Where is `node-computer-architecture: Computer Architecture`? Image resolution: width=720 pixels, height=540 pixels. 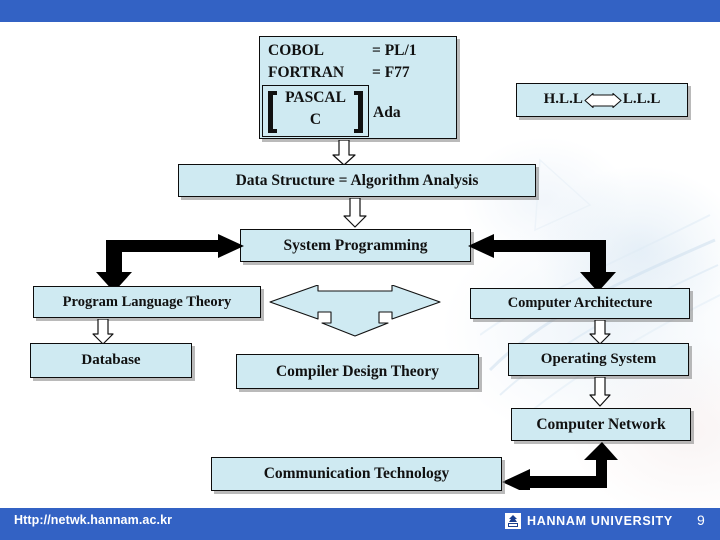
node-computer-architecture: Computer Architecture is located at coordinates (580, 303).